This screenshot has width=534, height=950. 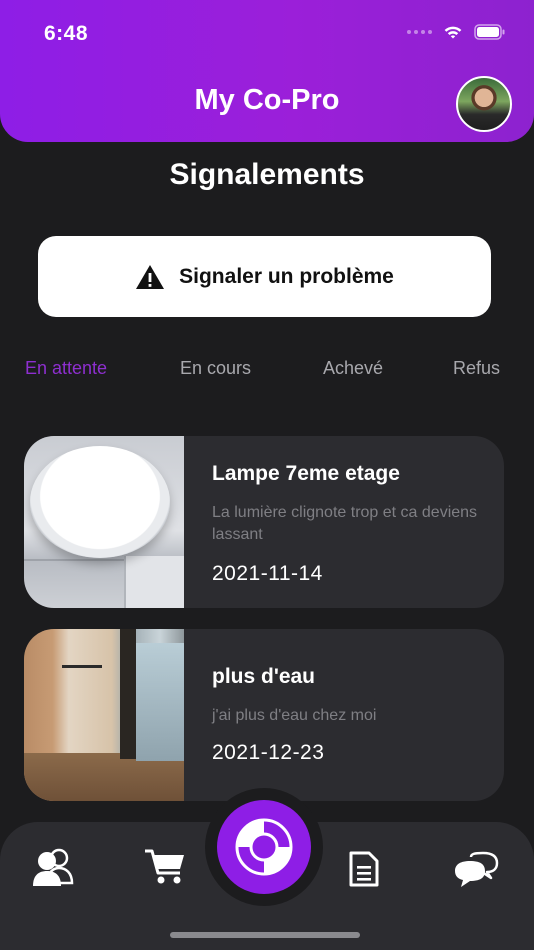 What do you see at coordinates (484, 104) in the screenshot?
I see `profile-avatar` at bounding box center [484, 104].